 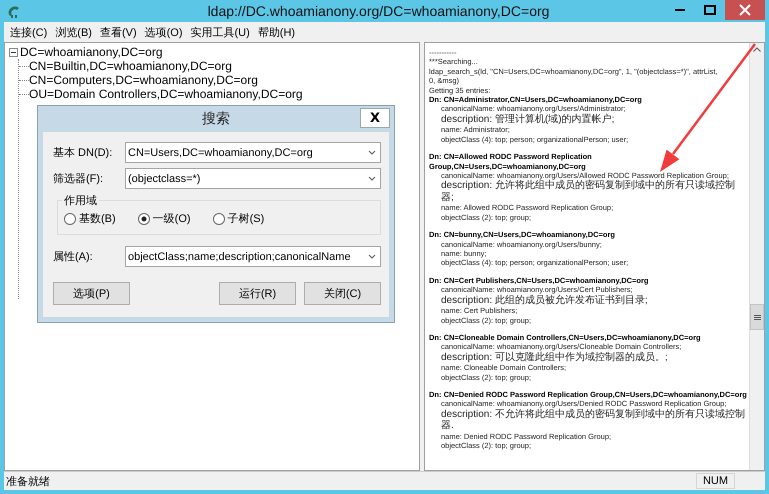 What do you see at coordinates (544, 300) in the screenshot?
I see `entry-attribute: description: 此组的成员被允许发布证书到目录;` at bounding box center [544, 300].